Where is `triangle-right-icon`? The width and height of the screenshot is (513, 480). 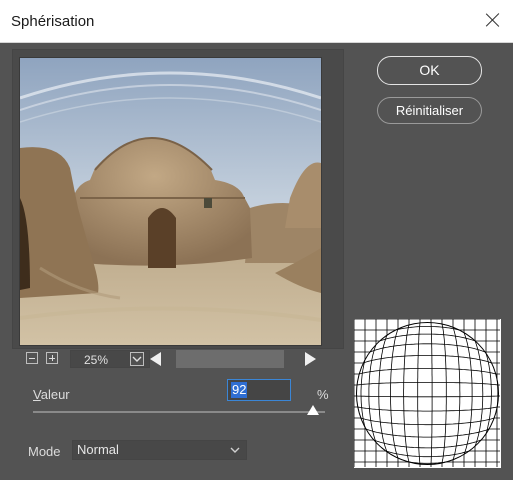
triangle-right-icon is located at coordinates (310, 359).